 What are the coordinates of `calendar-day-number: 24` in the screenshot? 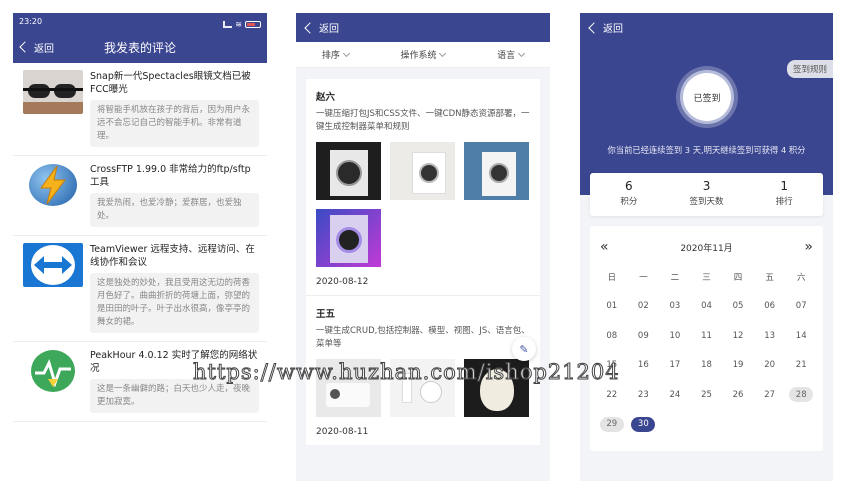 It's located at (675, 394).